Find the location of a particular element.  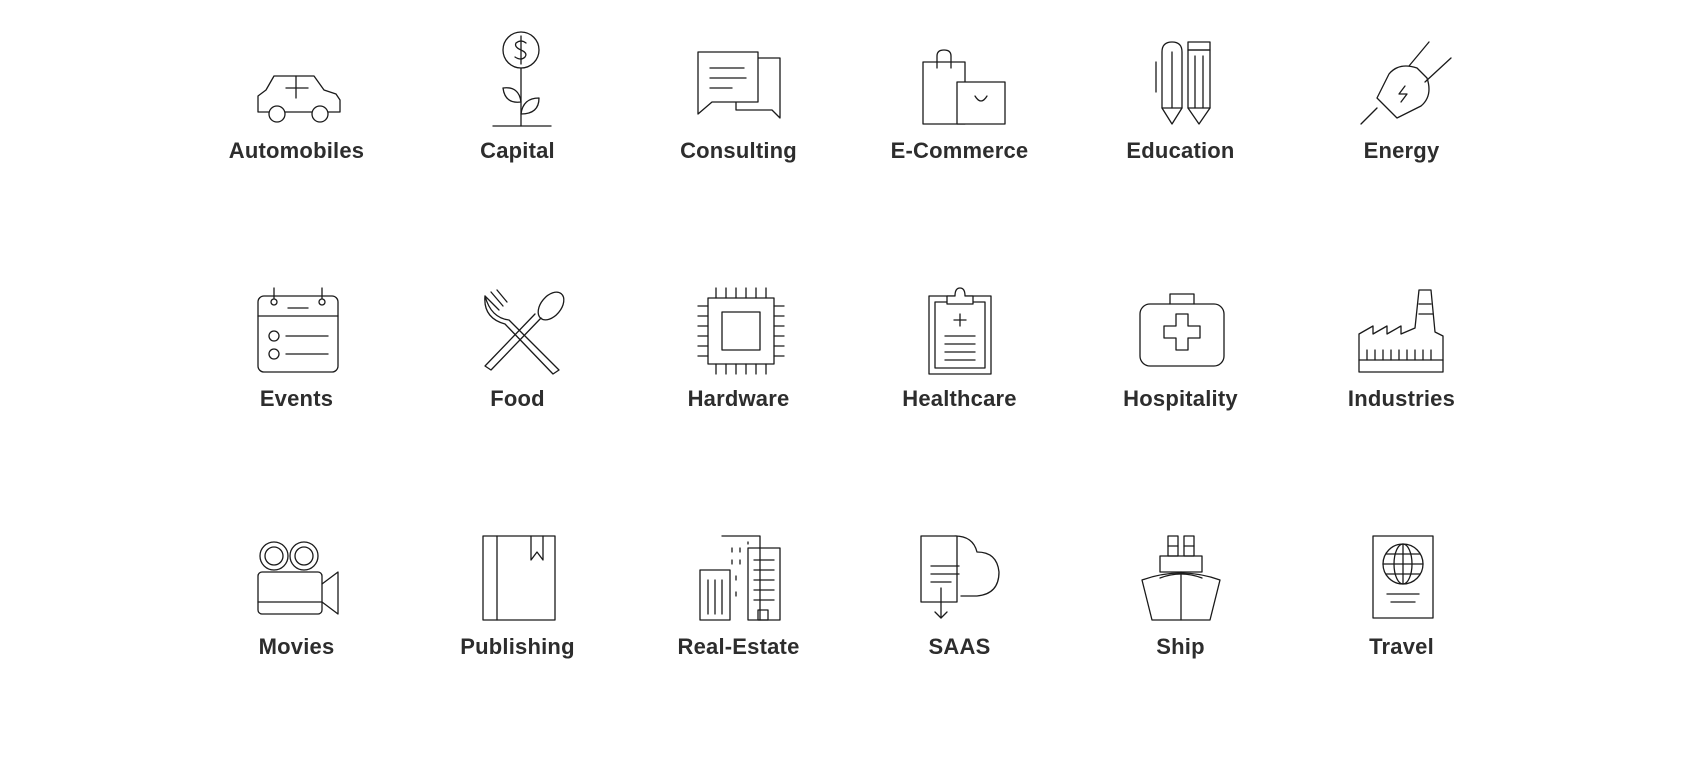

passport-icon is located at coordinates (1402, 571).